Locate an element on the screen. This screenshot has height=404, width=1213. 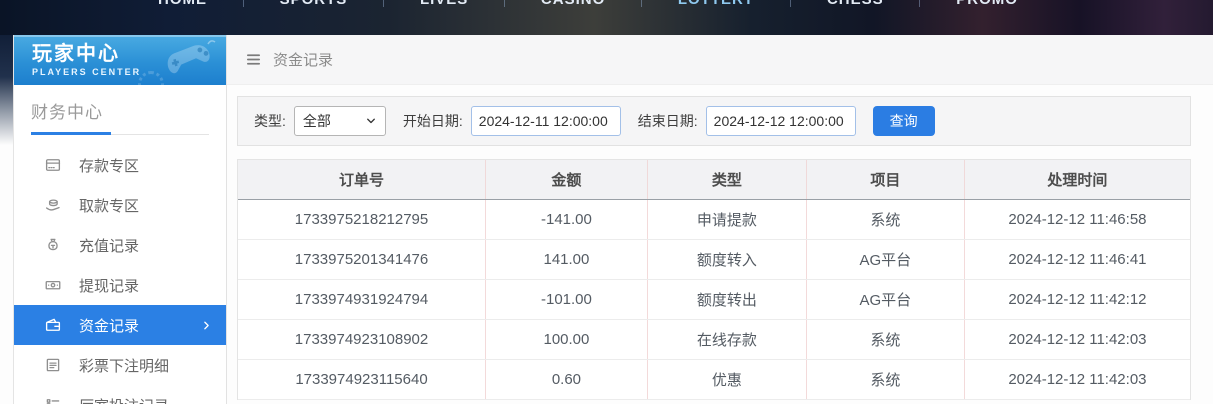
page-title: 资金记录 is located at coordinates (303, 60).